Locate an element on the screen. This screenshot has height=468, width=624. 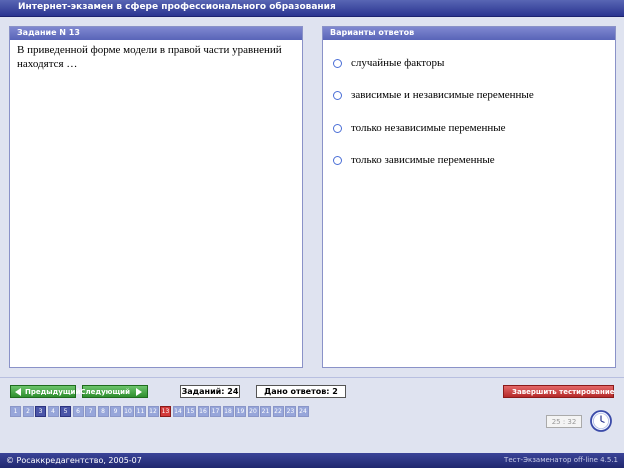
answered-counter: Дано ответов: 2 is located at coordinates (301, 391).